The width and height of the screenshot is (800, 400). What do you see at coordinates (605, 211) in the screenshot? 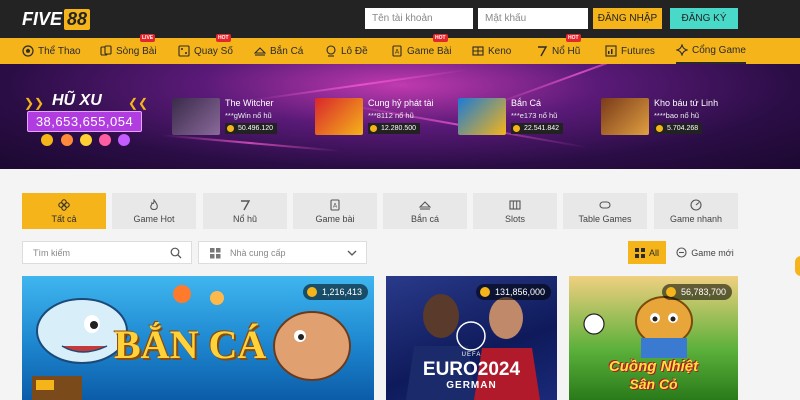
I see `tab-table-games: Table Games` at bounding box center [605, 211].